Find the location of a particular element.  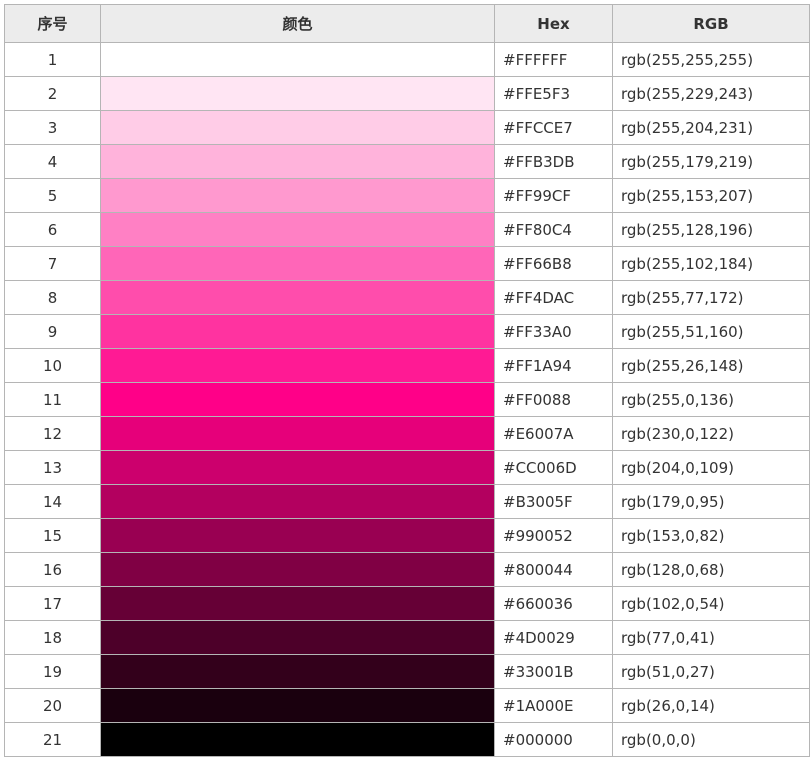

table-row: 19 #33001B rgb(51,0,27) is located at coordinates (407, 671).